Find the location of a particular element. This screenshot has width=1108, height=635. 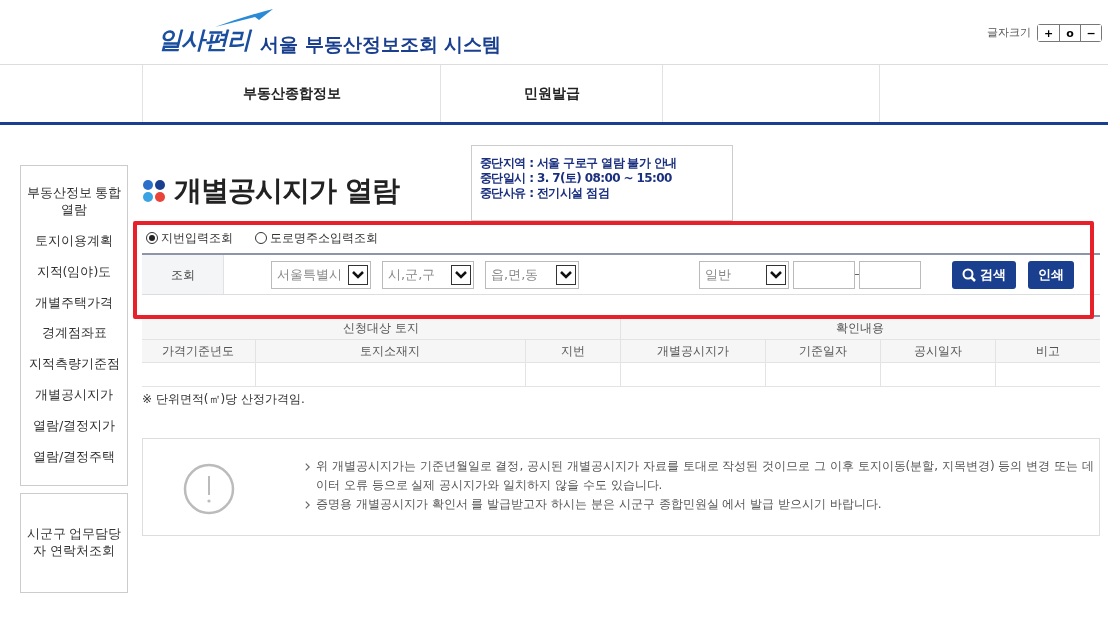

sidebar-link: 경계점좌표 is located at coordinates (74, 334).